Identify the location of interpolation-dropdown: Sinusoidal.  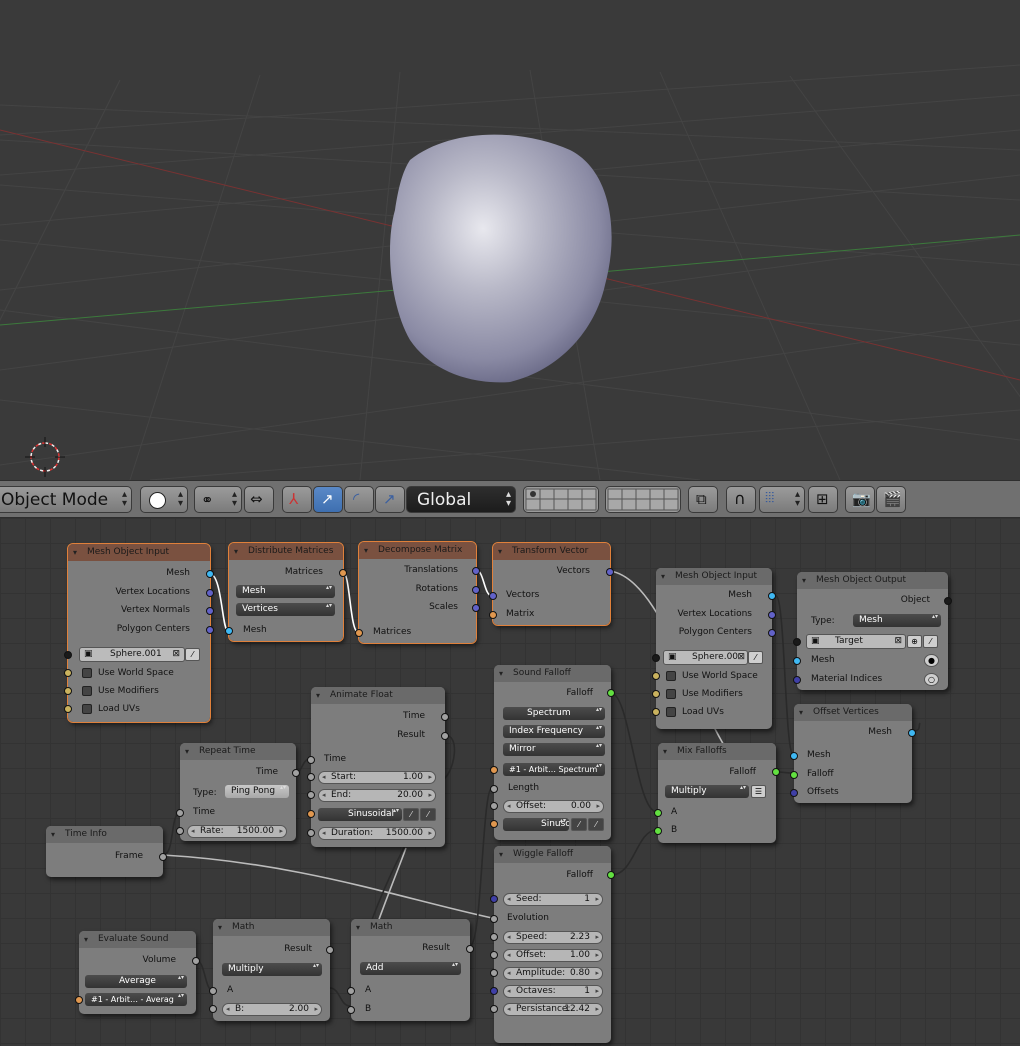
(360, 814).